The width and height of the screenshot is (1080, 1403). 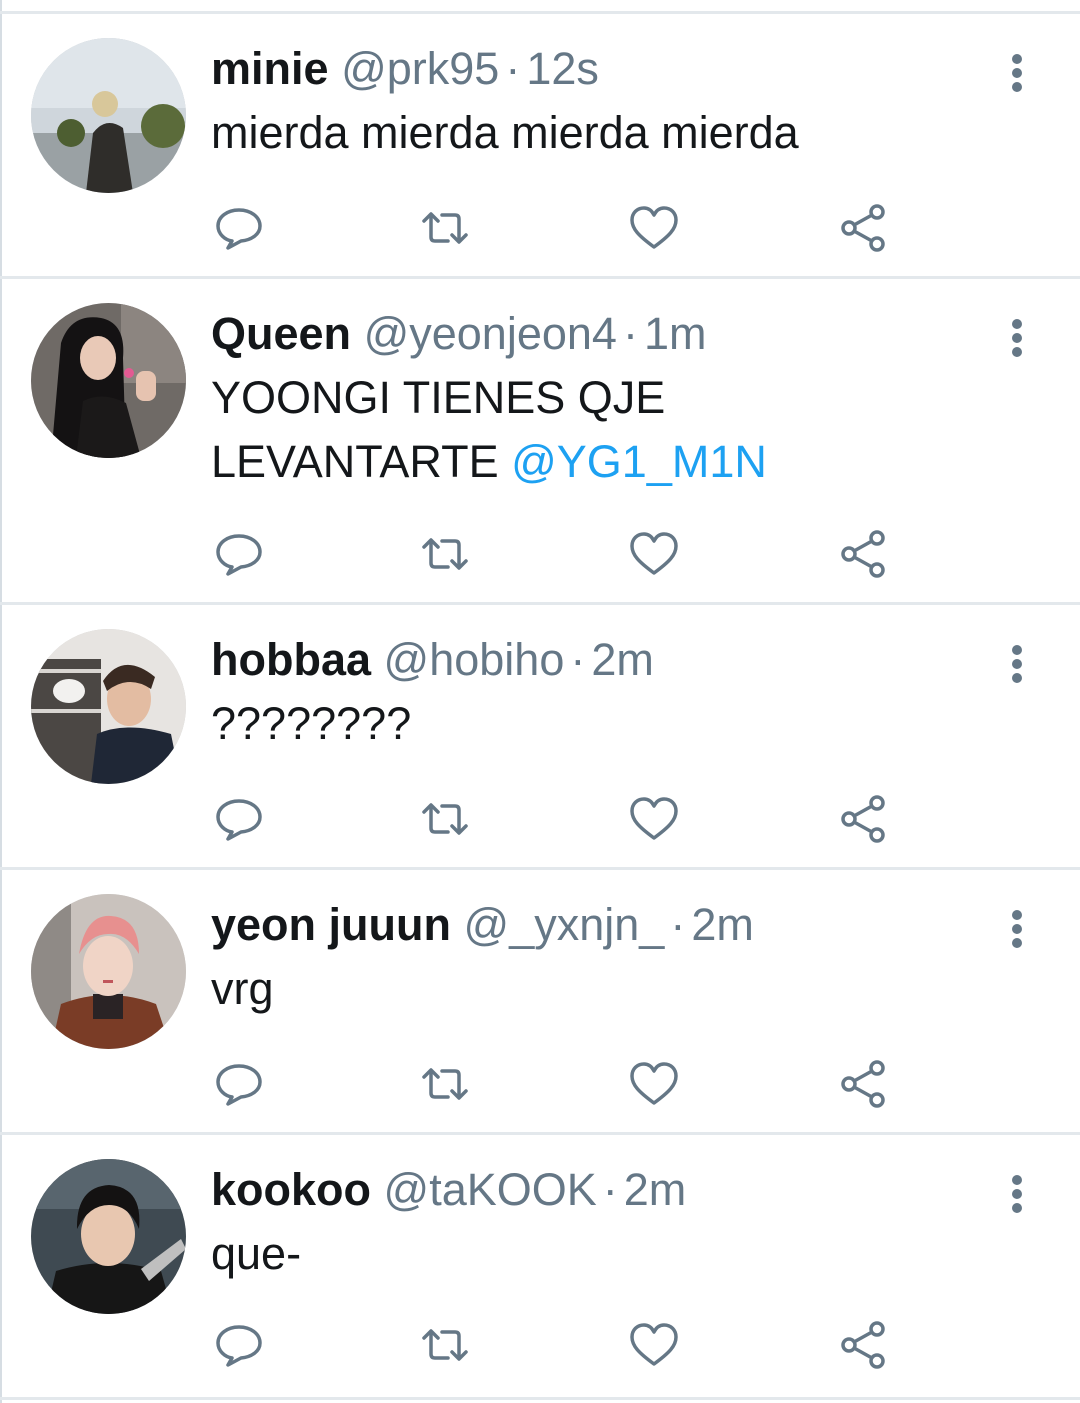 What do you see at coordinates (490, 1189) in the screenshot?
I see `user-handle: @taKOOK` at bounding box center [490, 1189].